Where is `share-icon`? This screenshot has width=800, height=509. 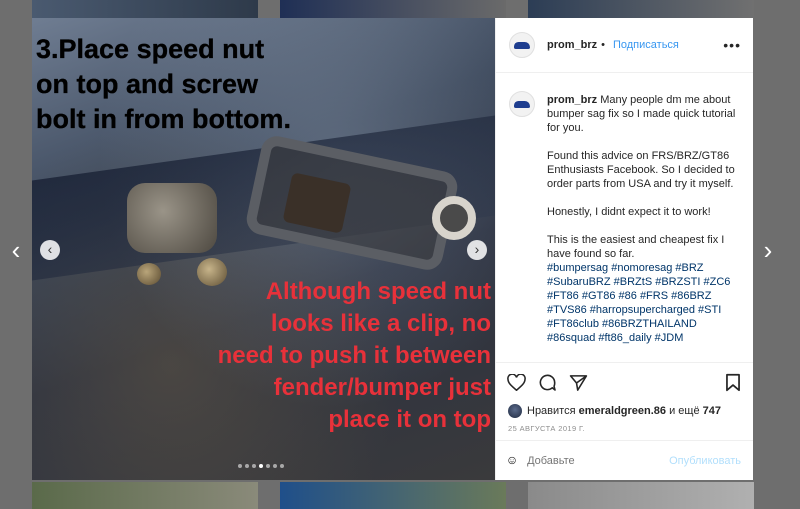
share-icon is located at coordinates (578, 382).